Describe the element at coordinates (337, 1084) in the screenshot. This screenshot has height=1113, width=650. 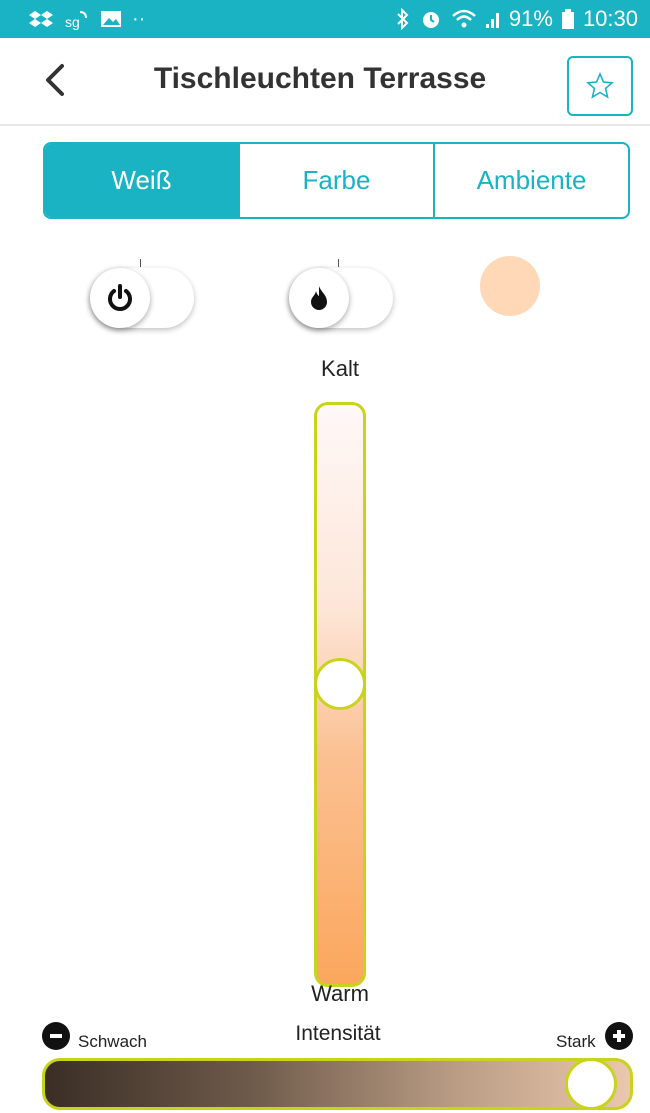
I see `intensity-slider-track` at that location.